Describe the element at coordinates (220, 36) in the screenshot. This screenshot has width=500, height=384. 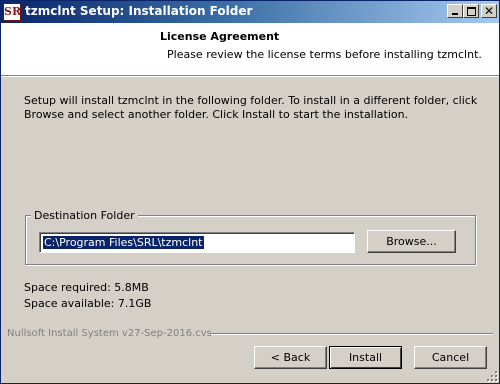
I see `header-title: License Agreement` at that location.